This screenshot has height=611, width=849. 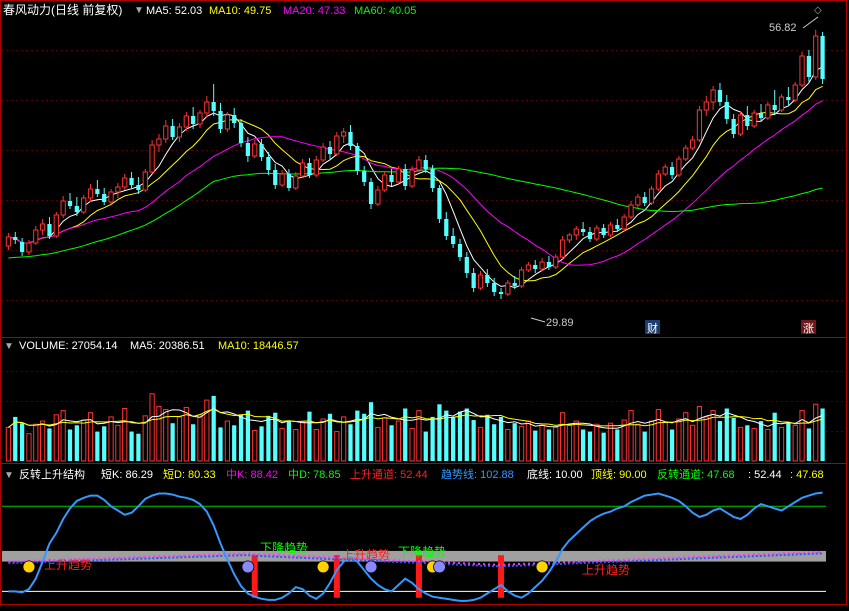 What do you see at coordinates (127, 474) in the screenshot?
I see `short-k-label: 短K: 86.29` at bounding box center [127, 474].